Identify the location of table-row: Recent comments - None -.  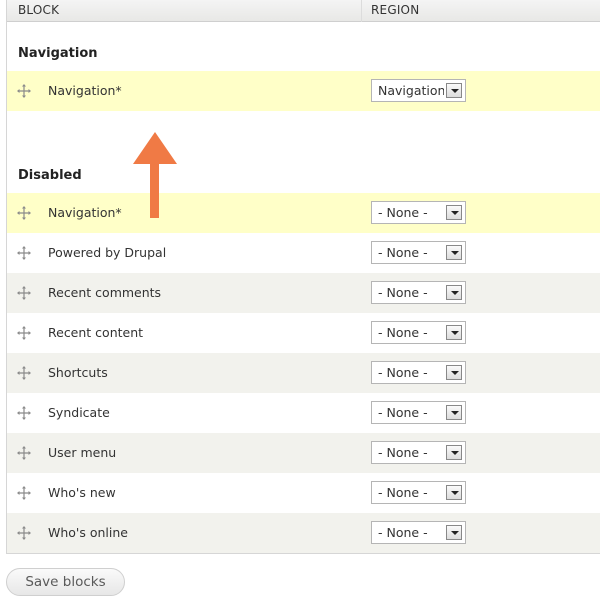
(303, 293).